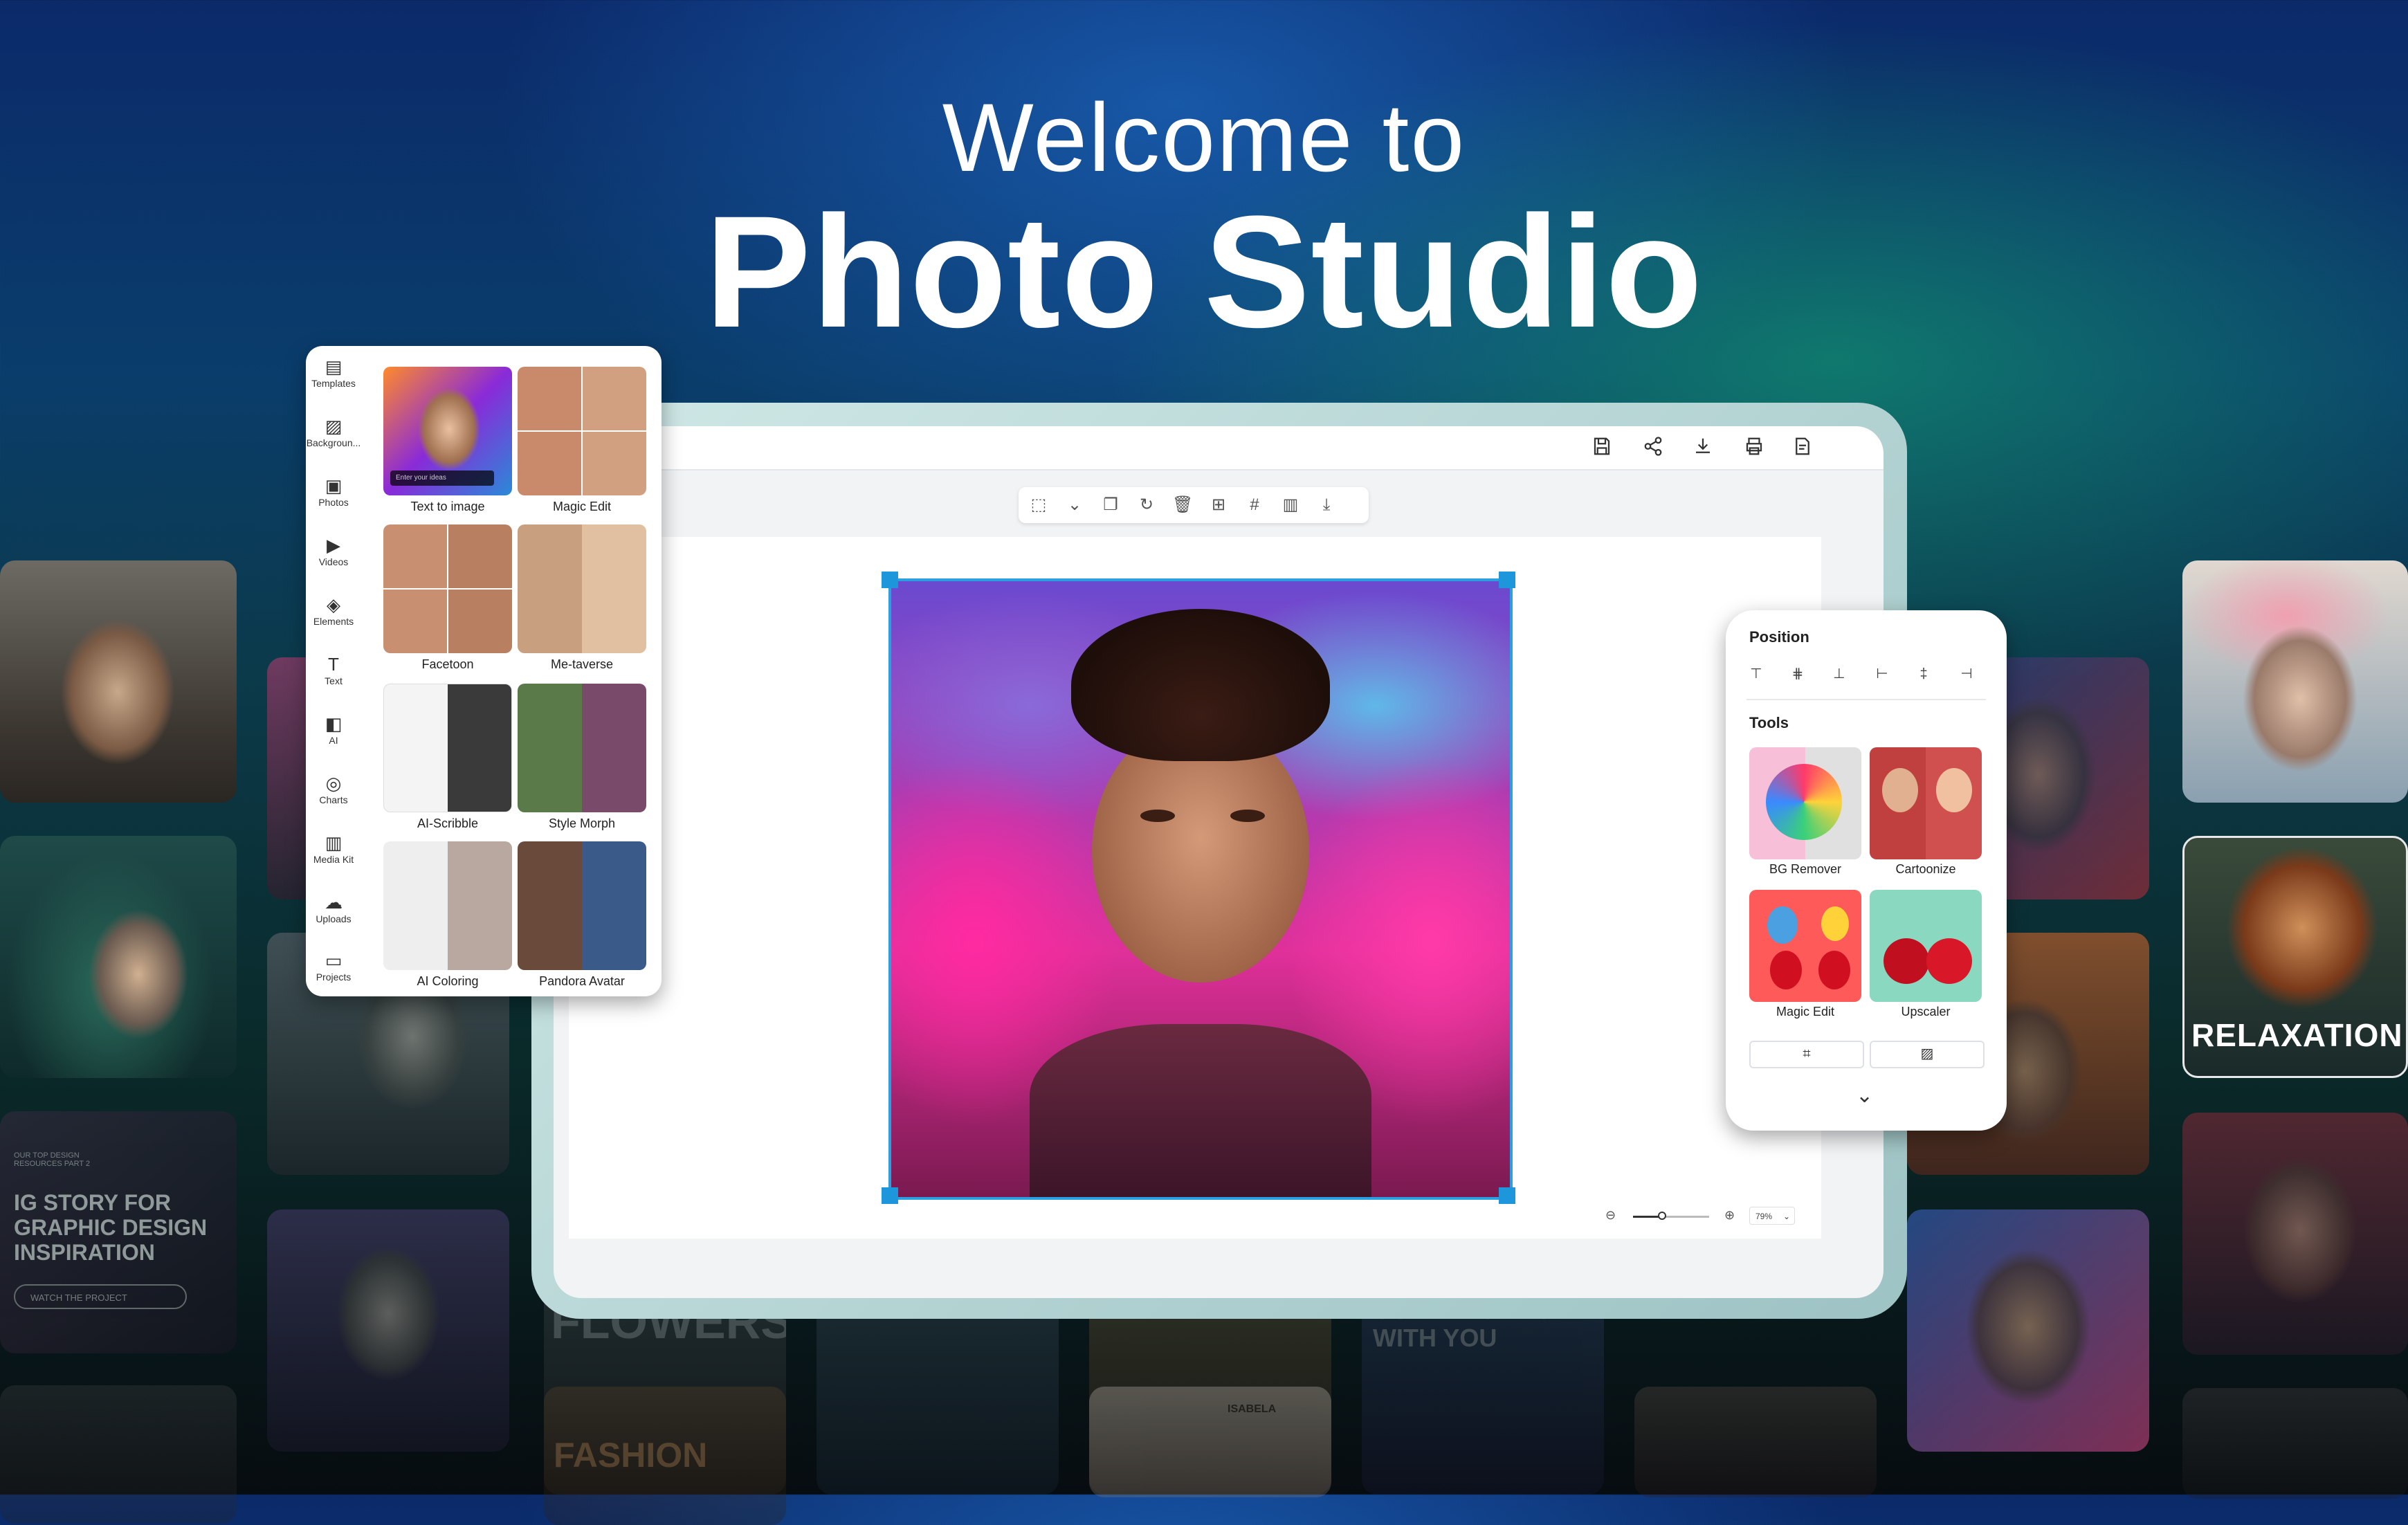  Describe the element at coordinates (333, 561) in the screenshot. I see `sidebar-label: Videos` at that location.